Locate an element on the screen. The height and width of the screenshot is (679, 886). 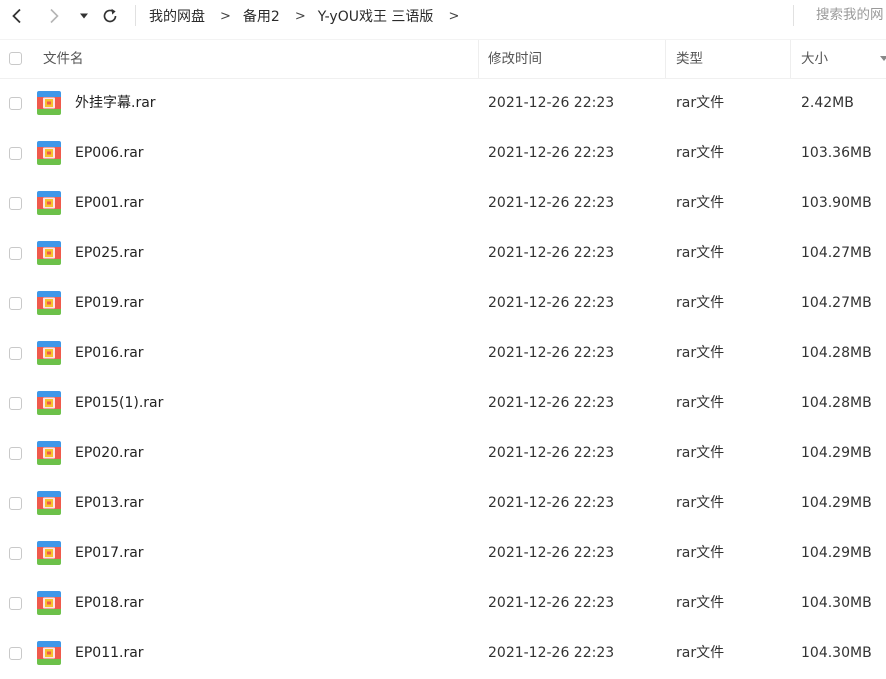
file-name: EP017.rar is located at coordinates (109, 553).